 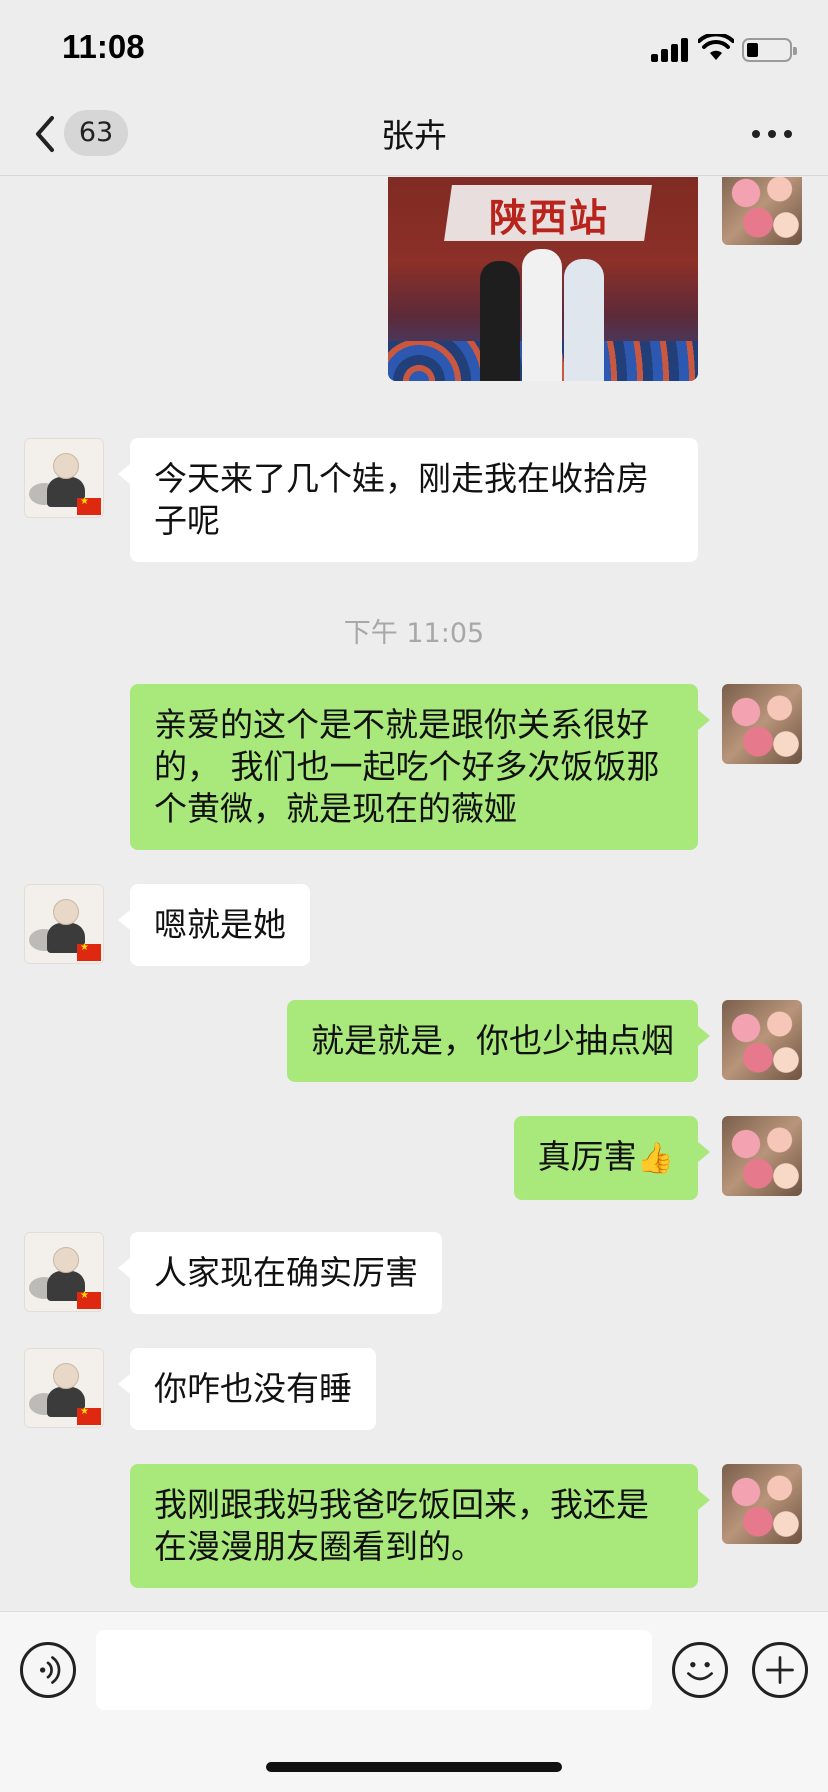 I want to click on status-time: 11:08, so click(x=103, y=46).